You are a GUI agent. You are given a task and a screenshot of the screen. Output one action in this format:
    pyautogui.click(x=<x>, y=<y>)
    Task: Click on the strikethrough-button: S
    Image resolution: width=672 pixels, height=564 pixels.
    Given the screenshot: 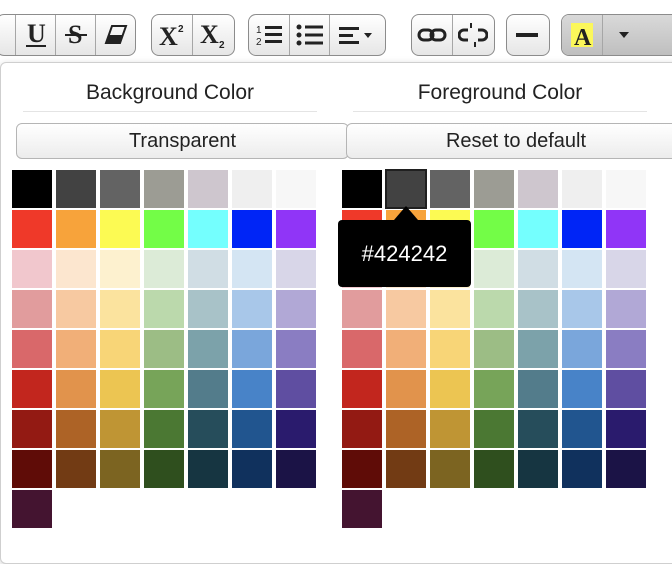 What is the action you would take?
    pyautogui.click(x=75, y=35)
    